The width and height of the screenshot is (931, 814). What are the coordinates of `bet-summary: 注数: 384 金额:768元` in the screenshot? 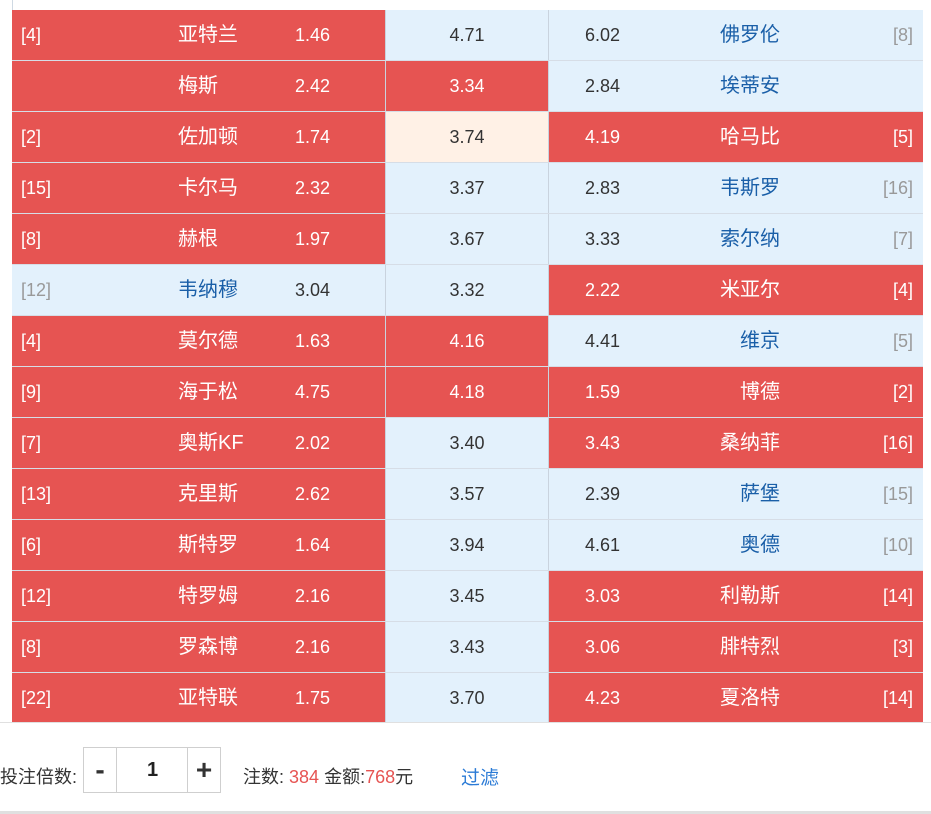 It's located at (328, 776).